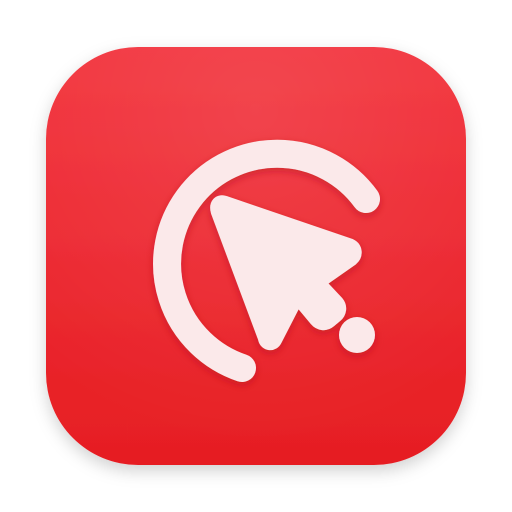 The width and height of the screenshot is (512, 512). I want to click on click-dot-icon, so click(357, 335).